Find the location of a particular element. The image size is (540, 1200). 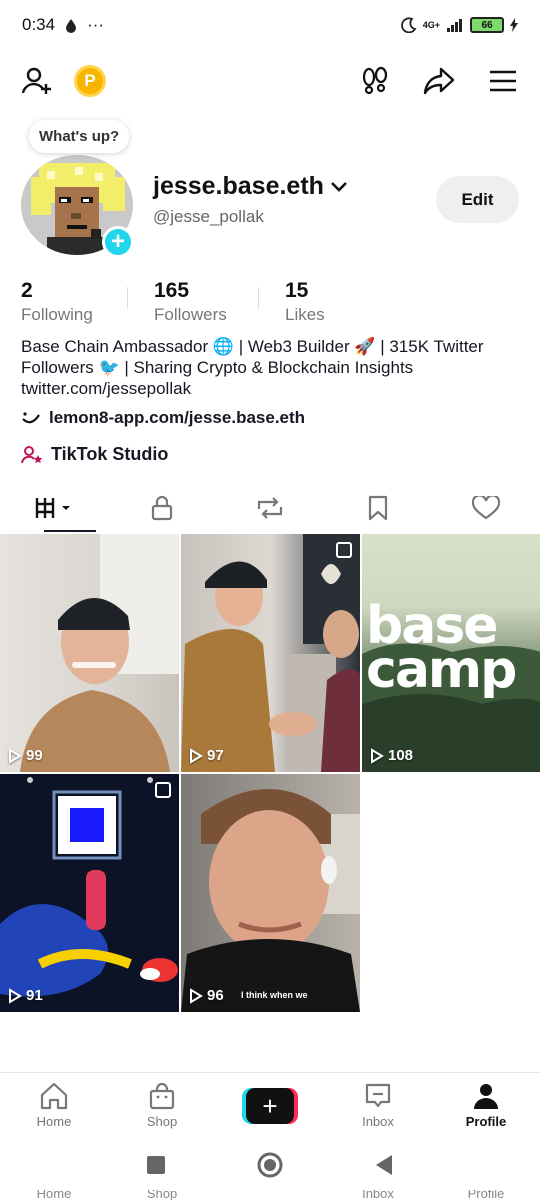

view-count: 97 is located at coordinates (206, 755).